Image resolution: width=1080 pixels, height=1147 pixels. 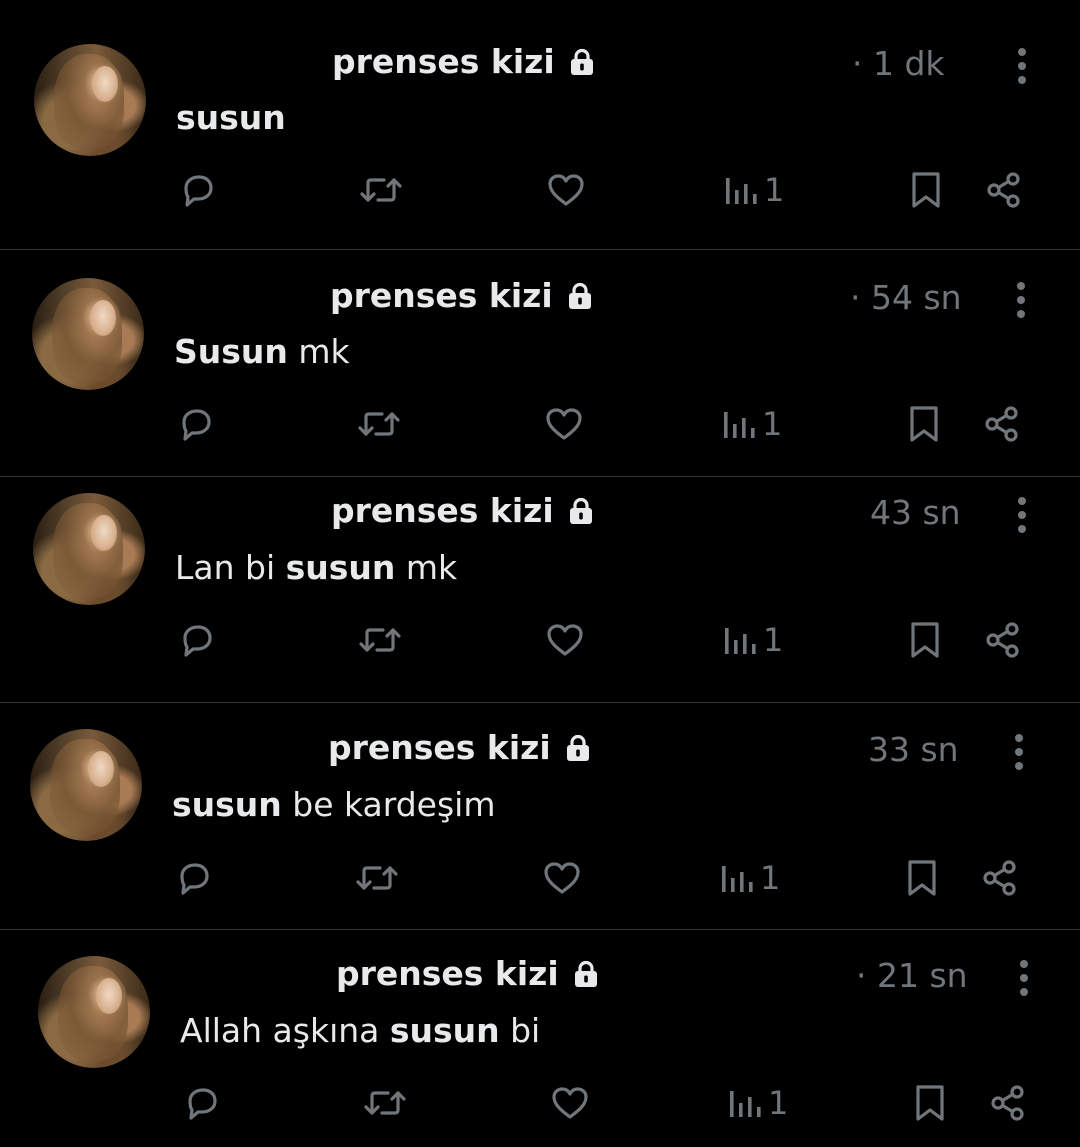 I want to click on tweet-text: susun be kardeşim, so click(x=334, y=804).